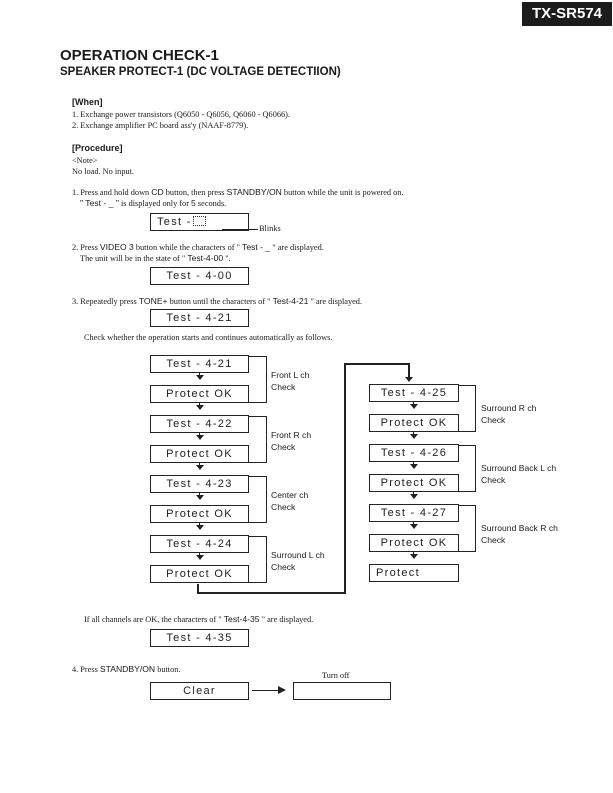 The height and width of the screenshot is (793, 613). I want to click on display-clear: Clear, so click(199, 691).